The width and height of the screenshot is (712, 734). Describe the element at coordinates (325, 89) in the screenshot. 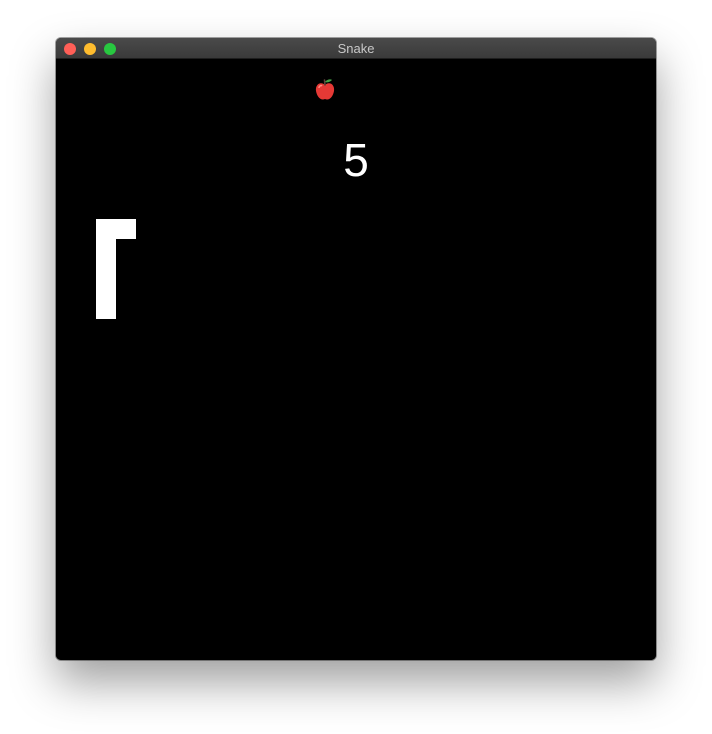

I see `apple-icon` at that location.